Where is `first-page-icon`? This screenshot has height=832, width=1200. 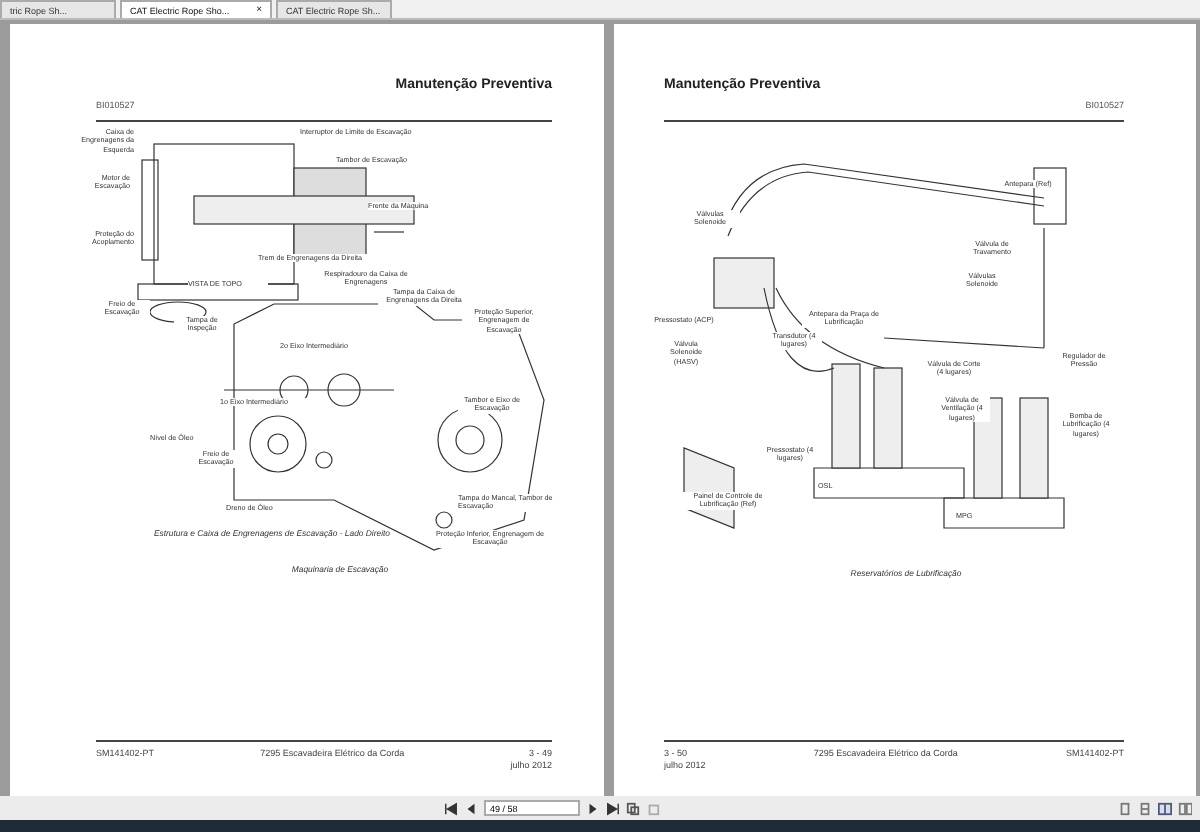
first-page-icon is located at coordinates (451, 808).